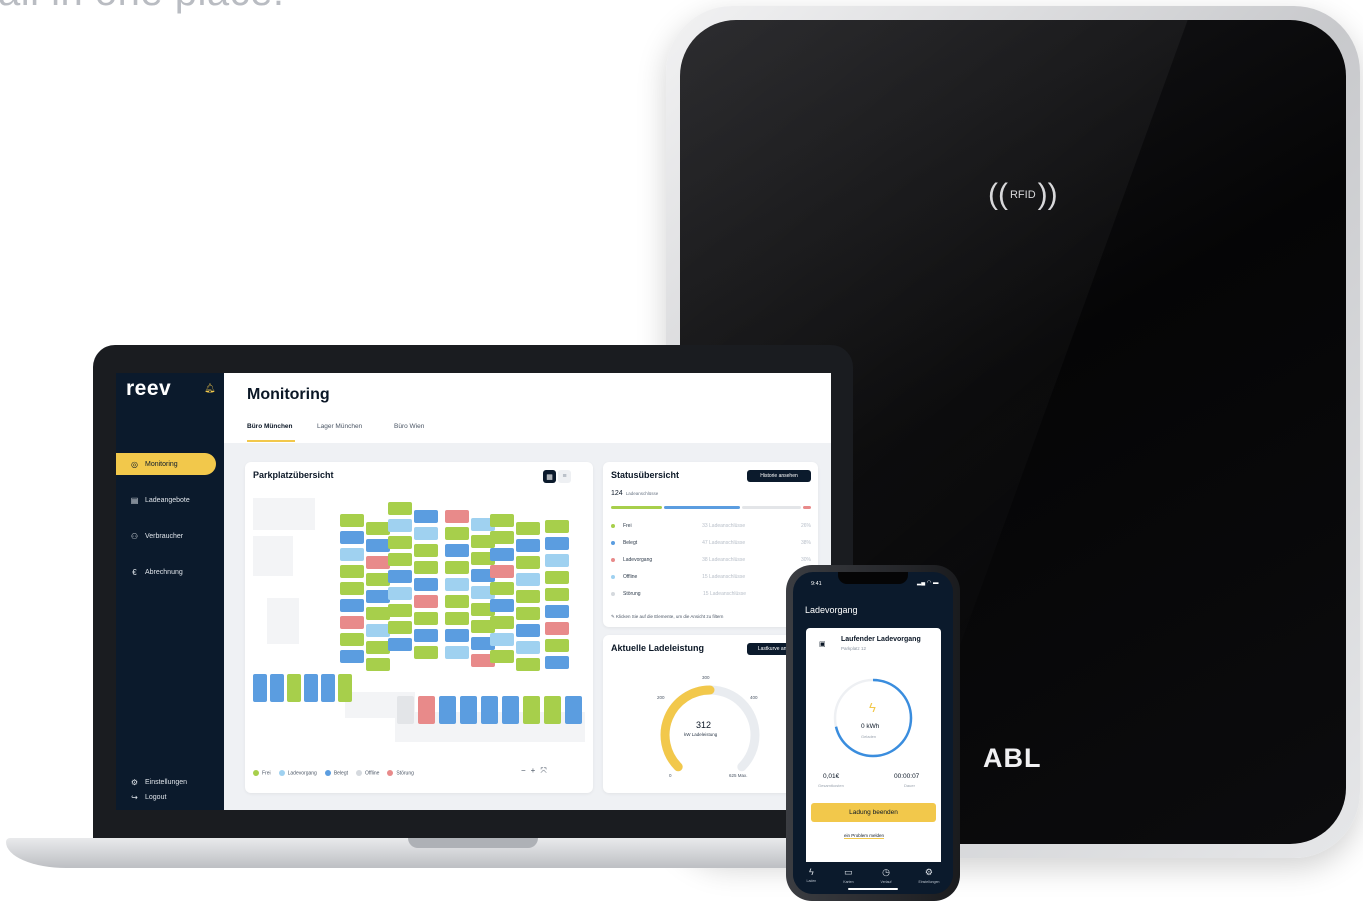 The height and width of the screenshot is (901, 1363). What do you see at coordinates (711, 559) in the screenshot?
I see `status-row: Ladevorgang 38 Ladeanschlüsse 30%` at bounding box center [711, 559].